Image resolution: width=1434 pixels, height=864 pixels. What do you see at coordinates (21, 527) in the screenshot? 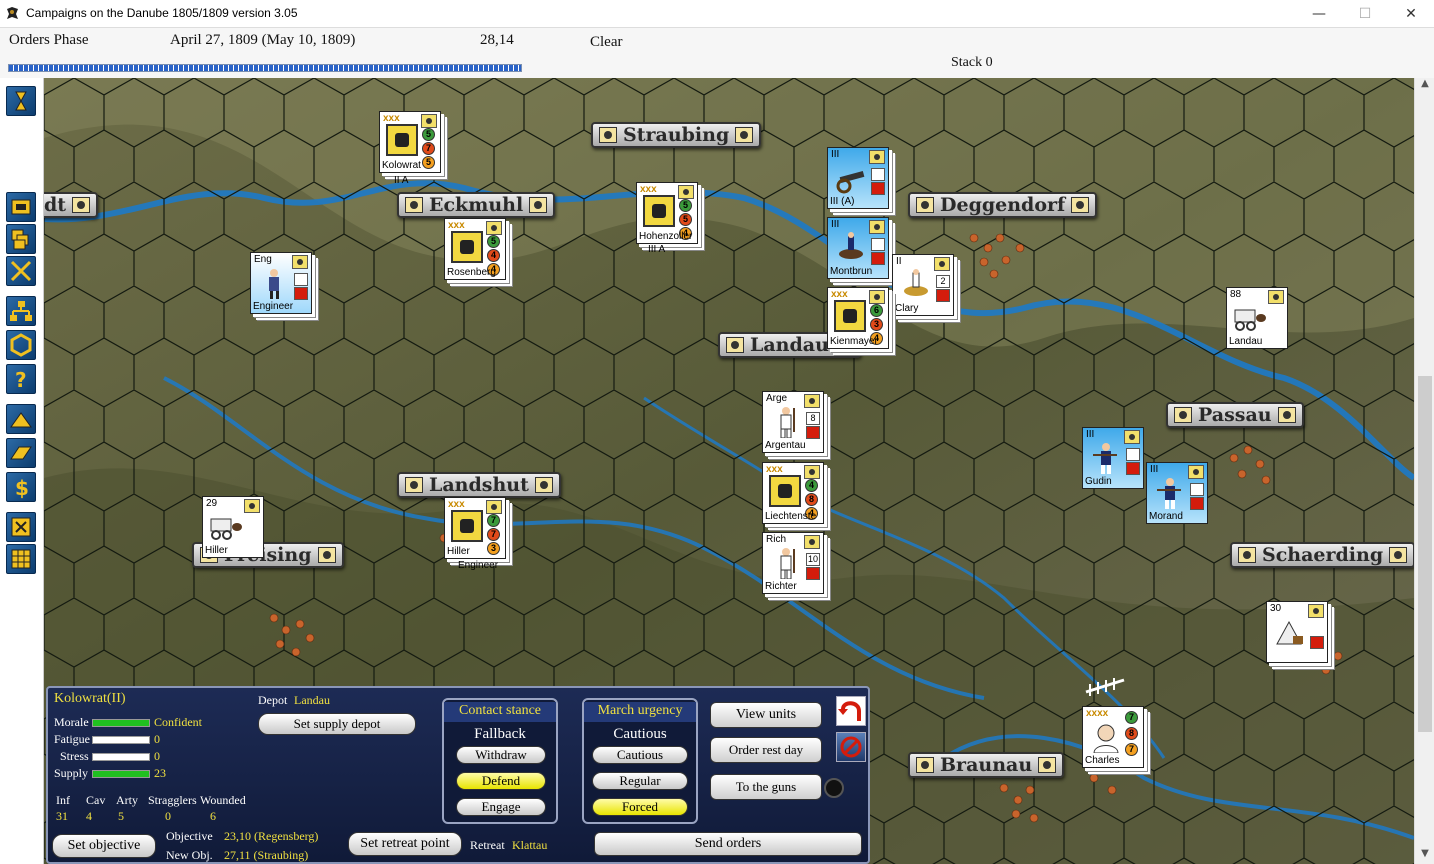
I see `victory-flag-icon` at bounding box center [21, 527].